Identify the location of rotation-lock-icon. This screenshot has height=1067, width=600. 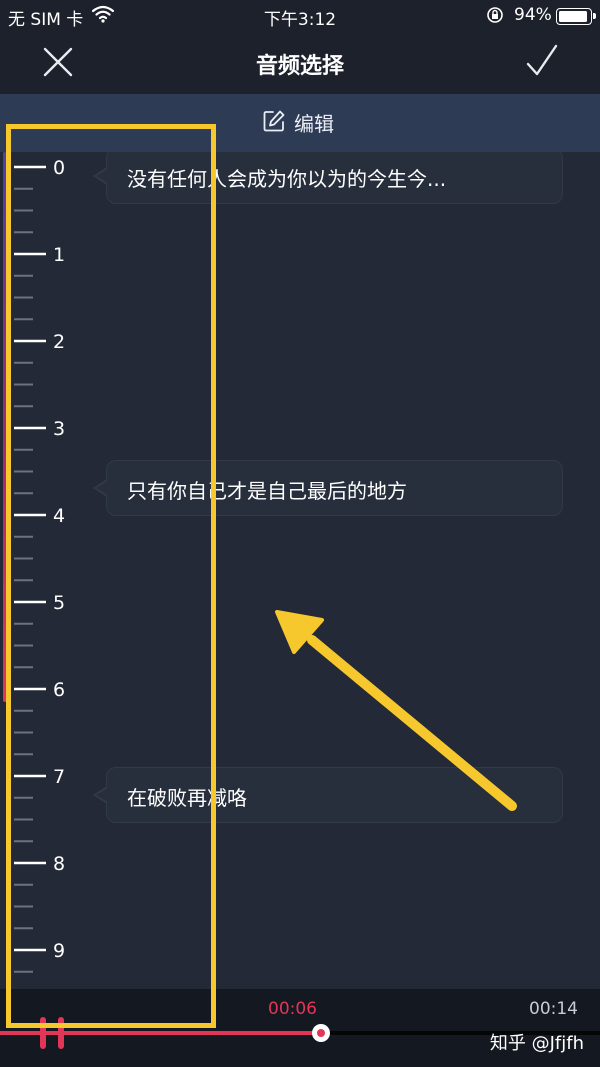
(495, 17).